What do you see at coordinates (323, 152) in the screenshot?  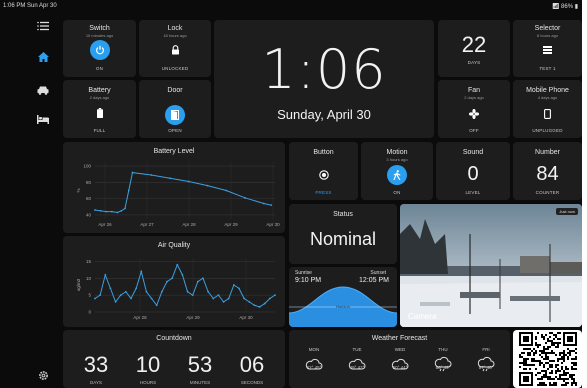 I see `button-title: Button` at bounding box center [323, 152].